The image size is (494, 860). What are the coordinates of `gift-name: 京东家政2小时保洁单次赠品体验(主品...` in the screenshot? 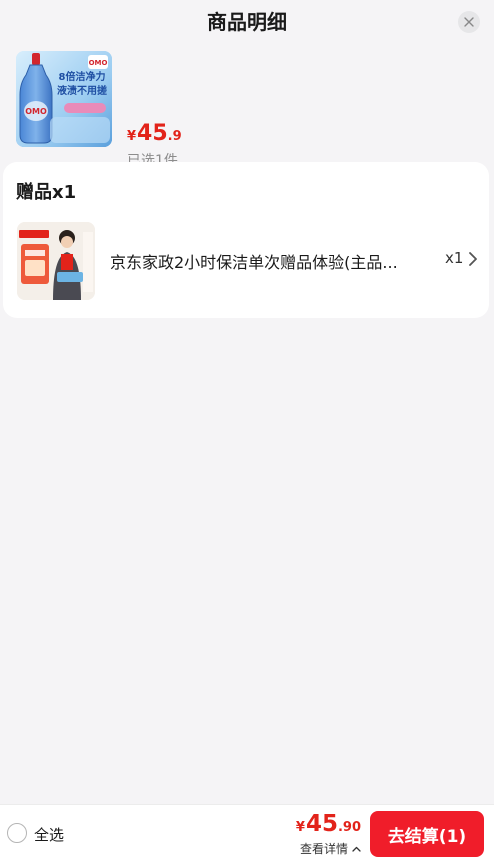 It's located at (260, 261).